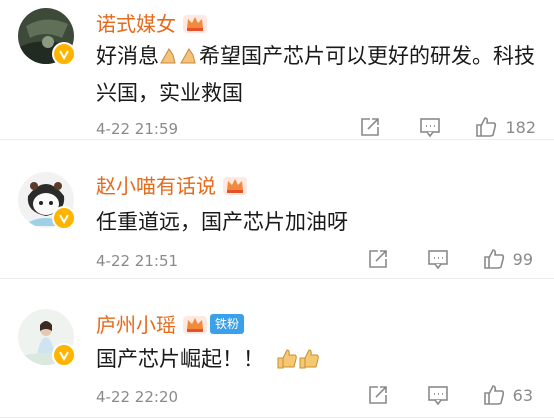  What do you see at coordinates (137, 397) in the screenshot?
I see `comment-timestamp: 4-22 22:20` at bounding box center [137, 397].